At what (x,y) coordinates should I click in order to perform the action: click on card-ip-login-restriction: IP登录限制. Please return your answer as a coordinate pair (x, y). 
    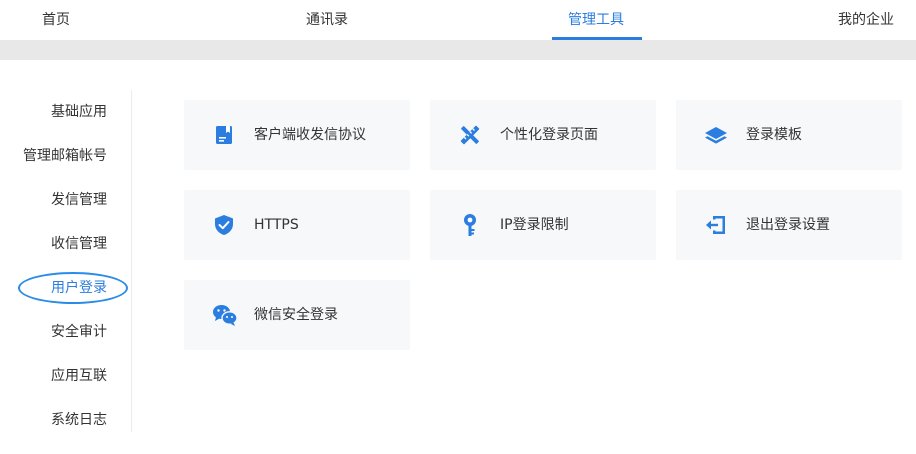
    Looking at the image, I should click on (543, 225).